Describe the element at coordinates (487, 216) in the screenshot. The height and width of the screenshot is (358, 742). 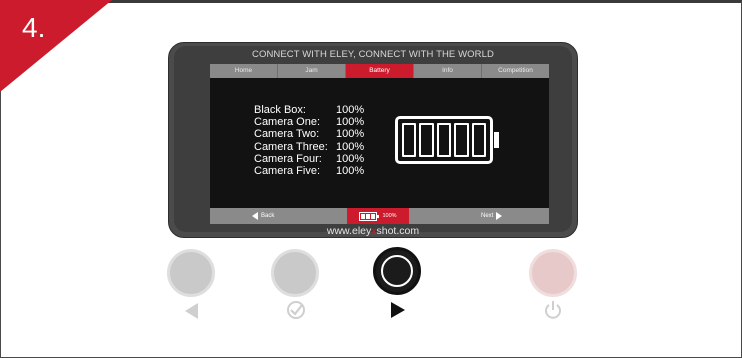
I see `next-label: Next` at that location.